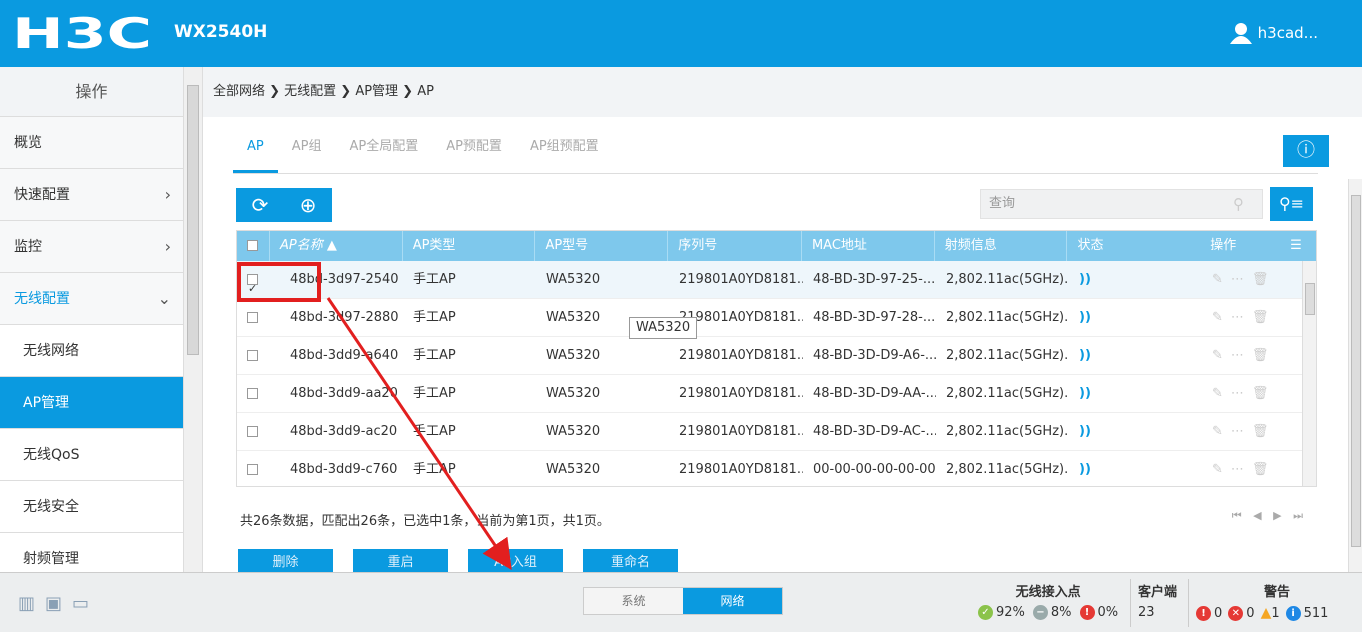  I want to click on alarm-info: 511, so click(1316, 613).